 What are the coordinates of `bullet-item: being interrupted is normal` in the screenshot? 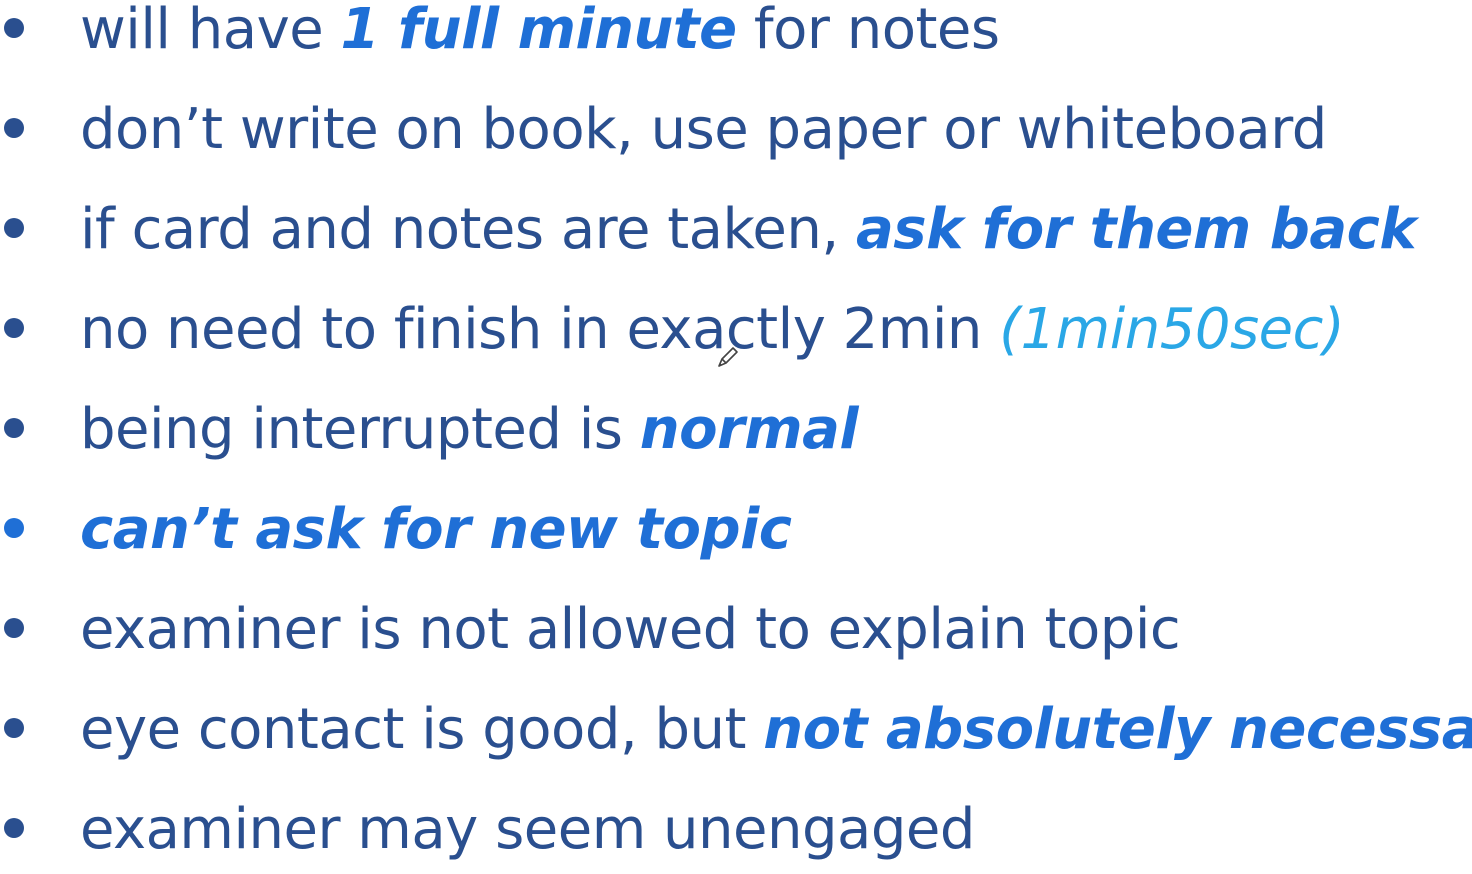 It's located at (736, 440).